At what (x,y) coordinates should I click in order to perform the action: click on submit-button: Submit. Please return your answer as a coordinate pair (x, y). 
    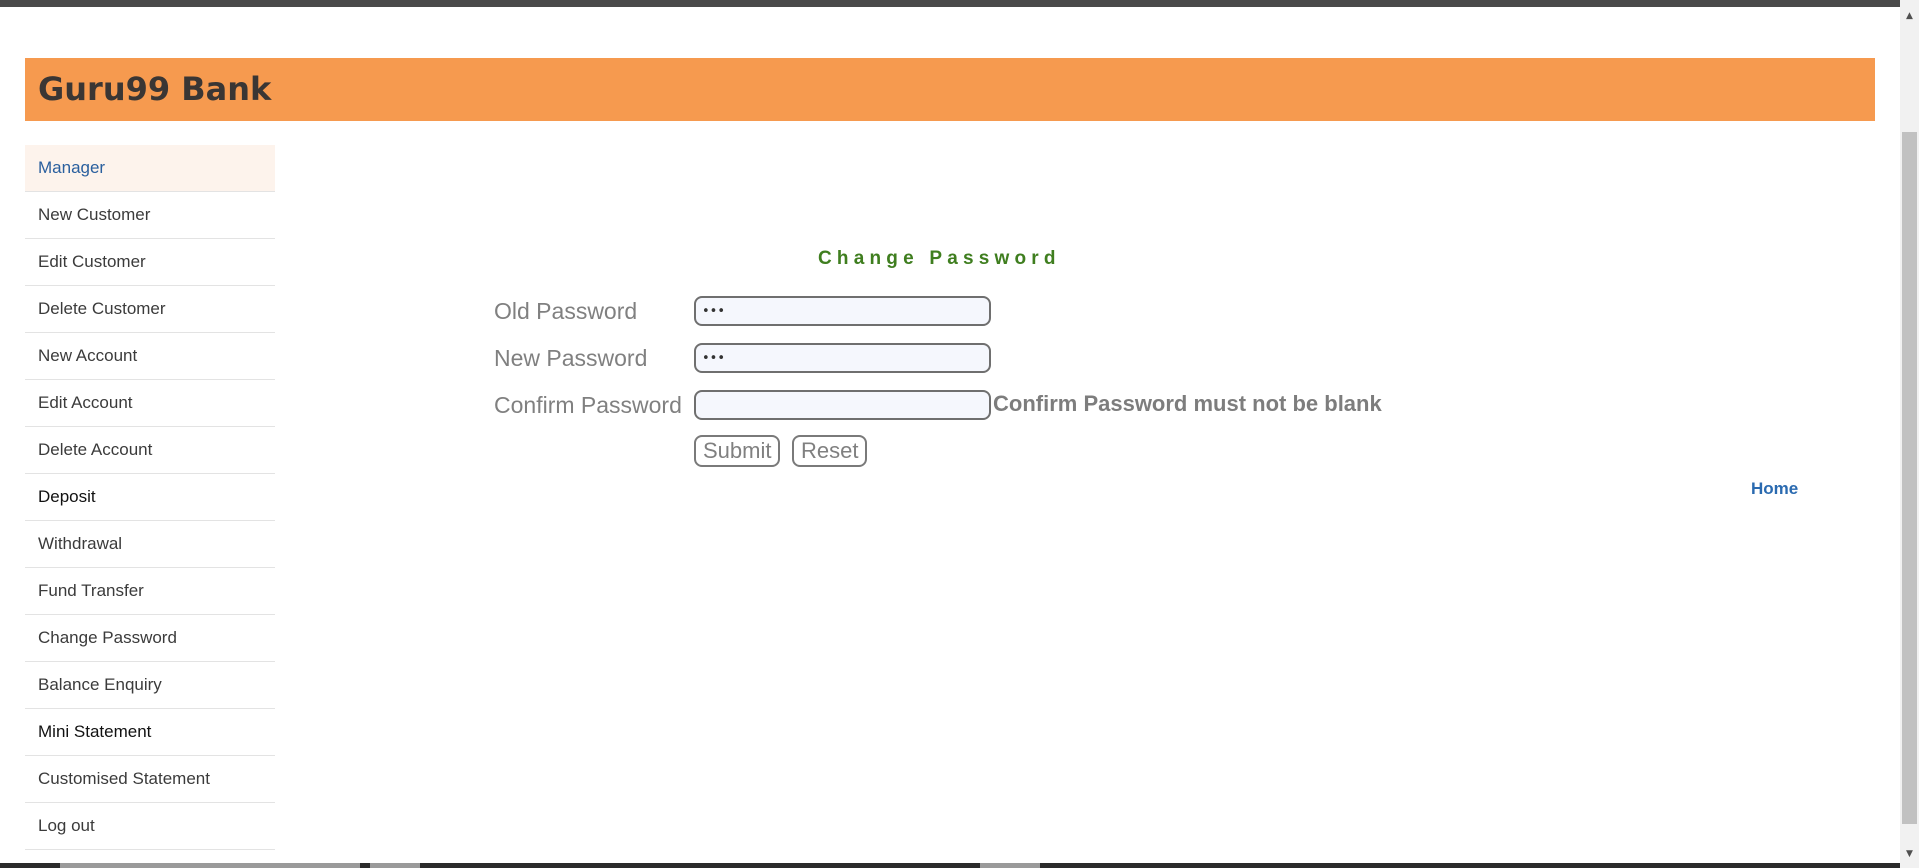
    Looking at the image, I should click on (737, 451).